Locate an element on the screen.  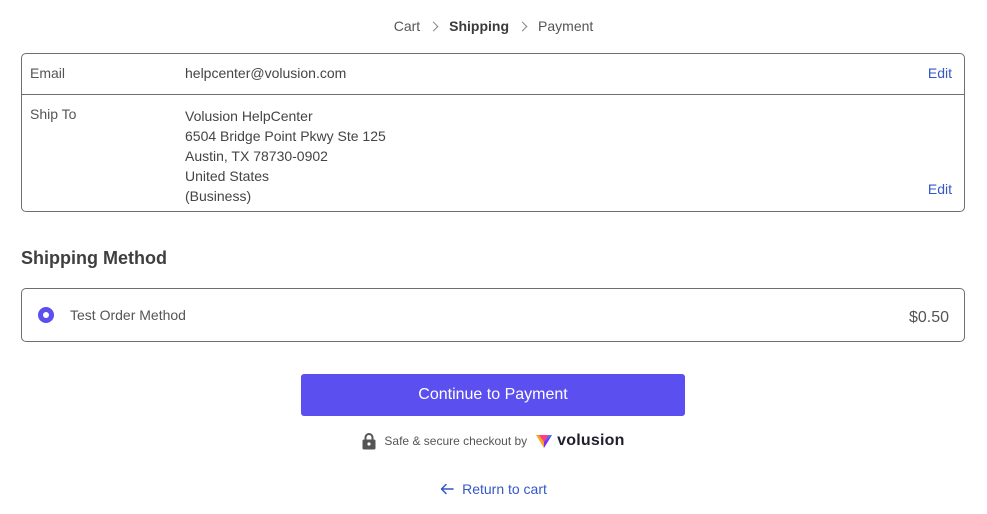
email-value: helpcenter@volusion.com is located at coordinates (266, 73).